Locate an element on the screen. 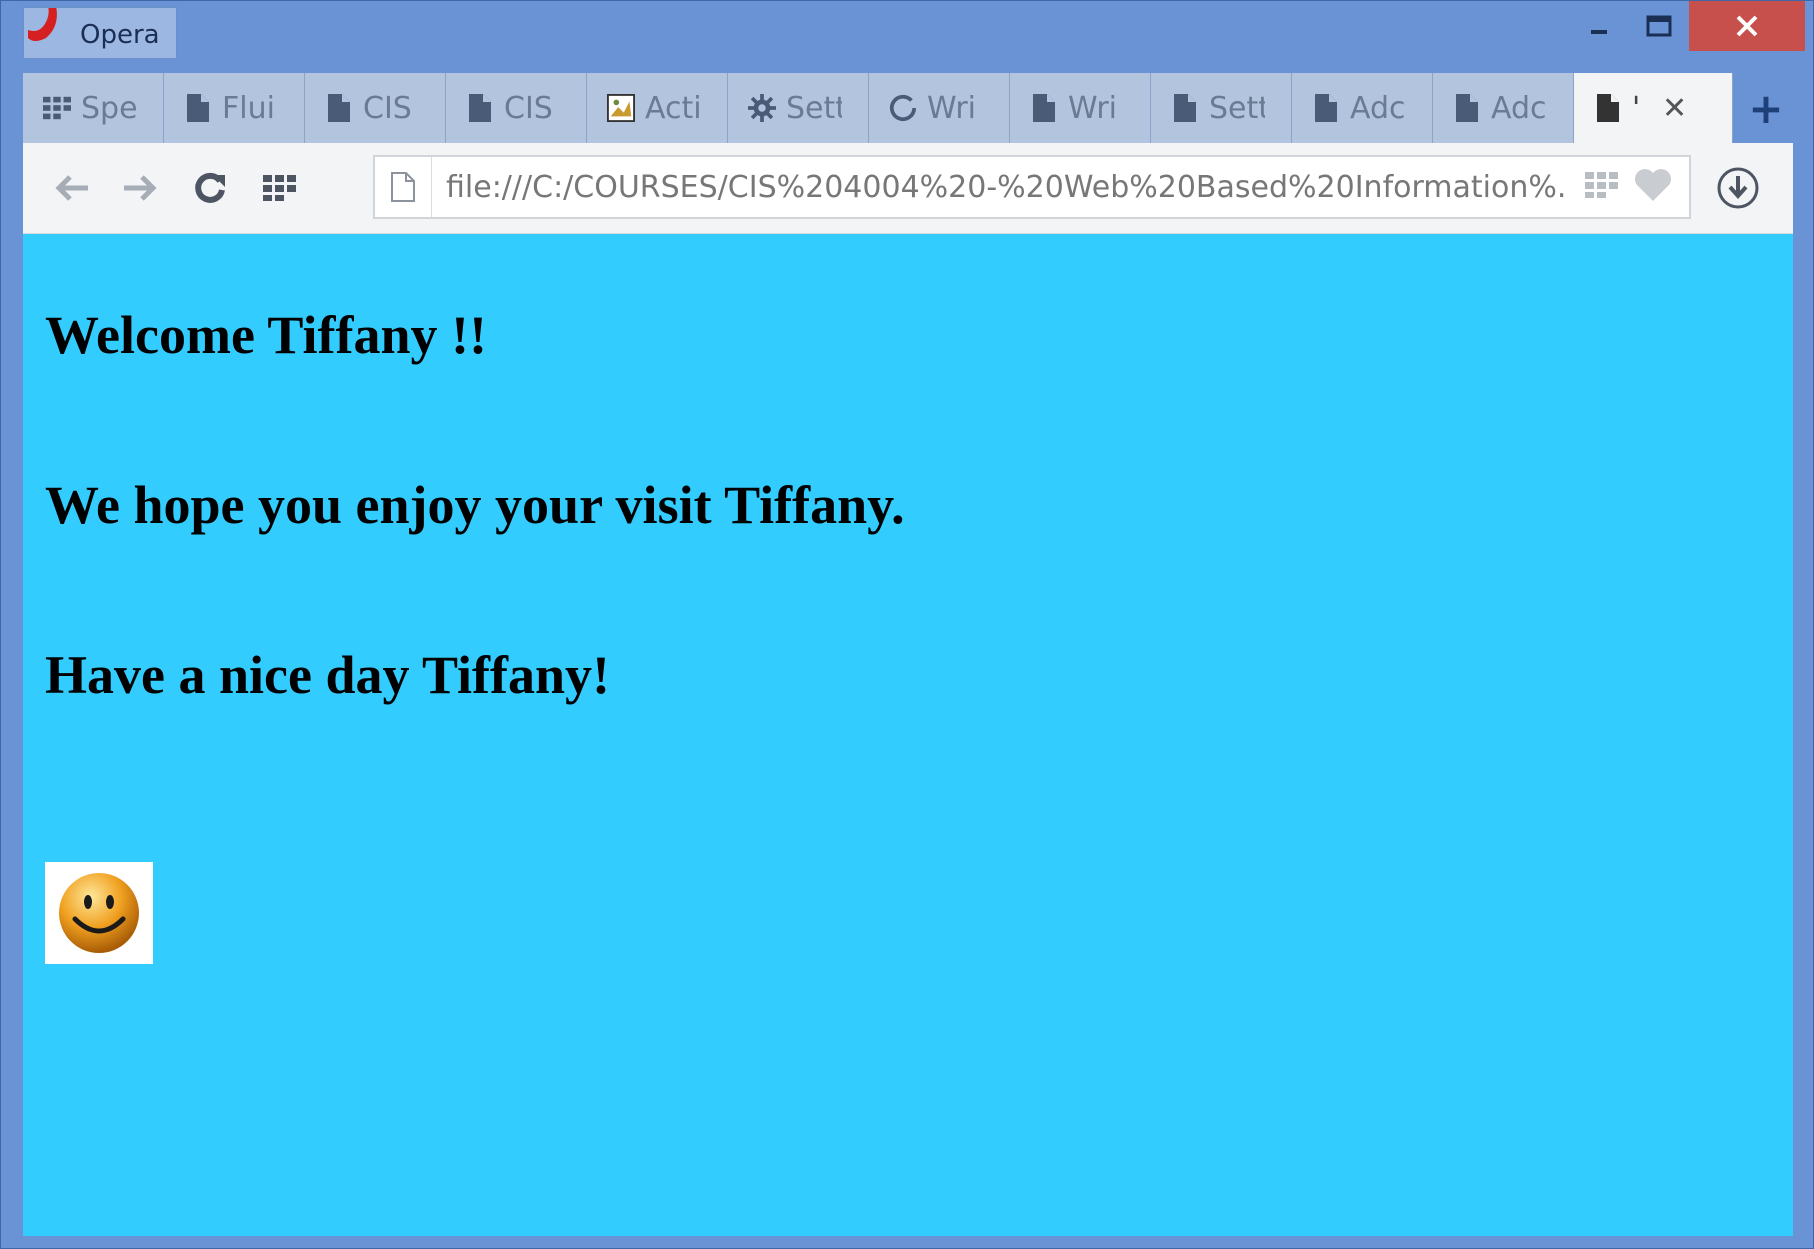  tab-settings-1: Sett is located at coordinates (798, 108).